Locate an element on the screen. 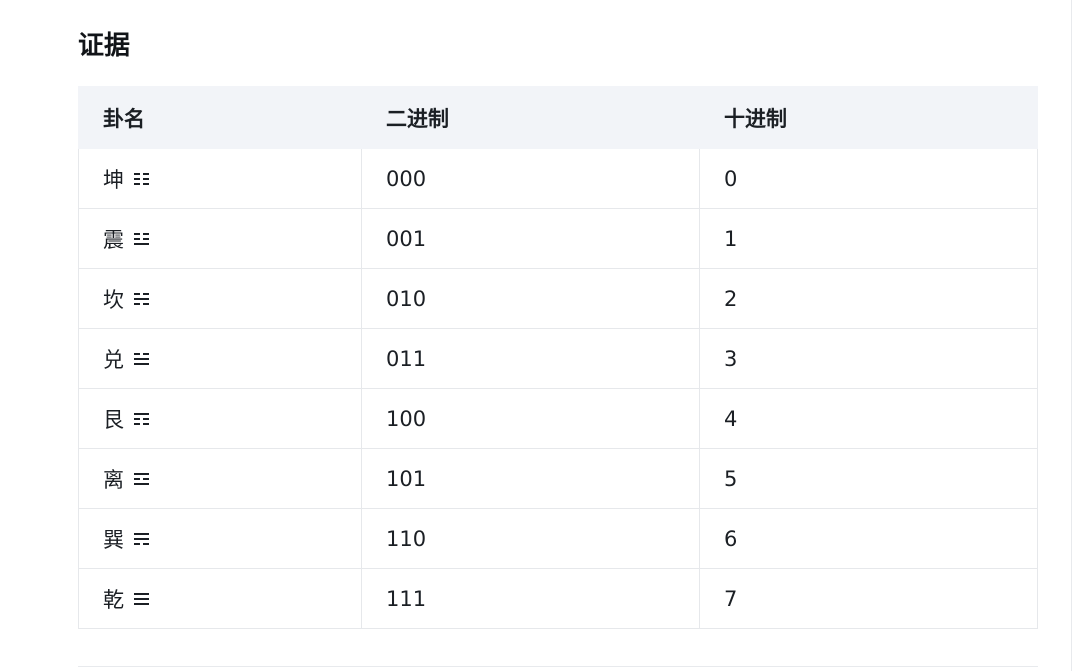  table-row: 艮 100 4 is located at coordinates (558, 418).